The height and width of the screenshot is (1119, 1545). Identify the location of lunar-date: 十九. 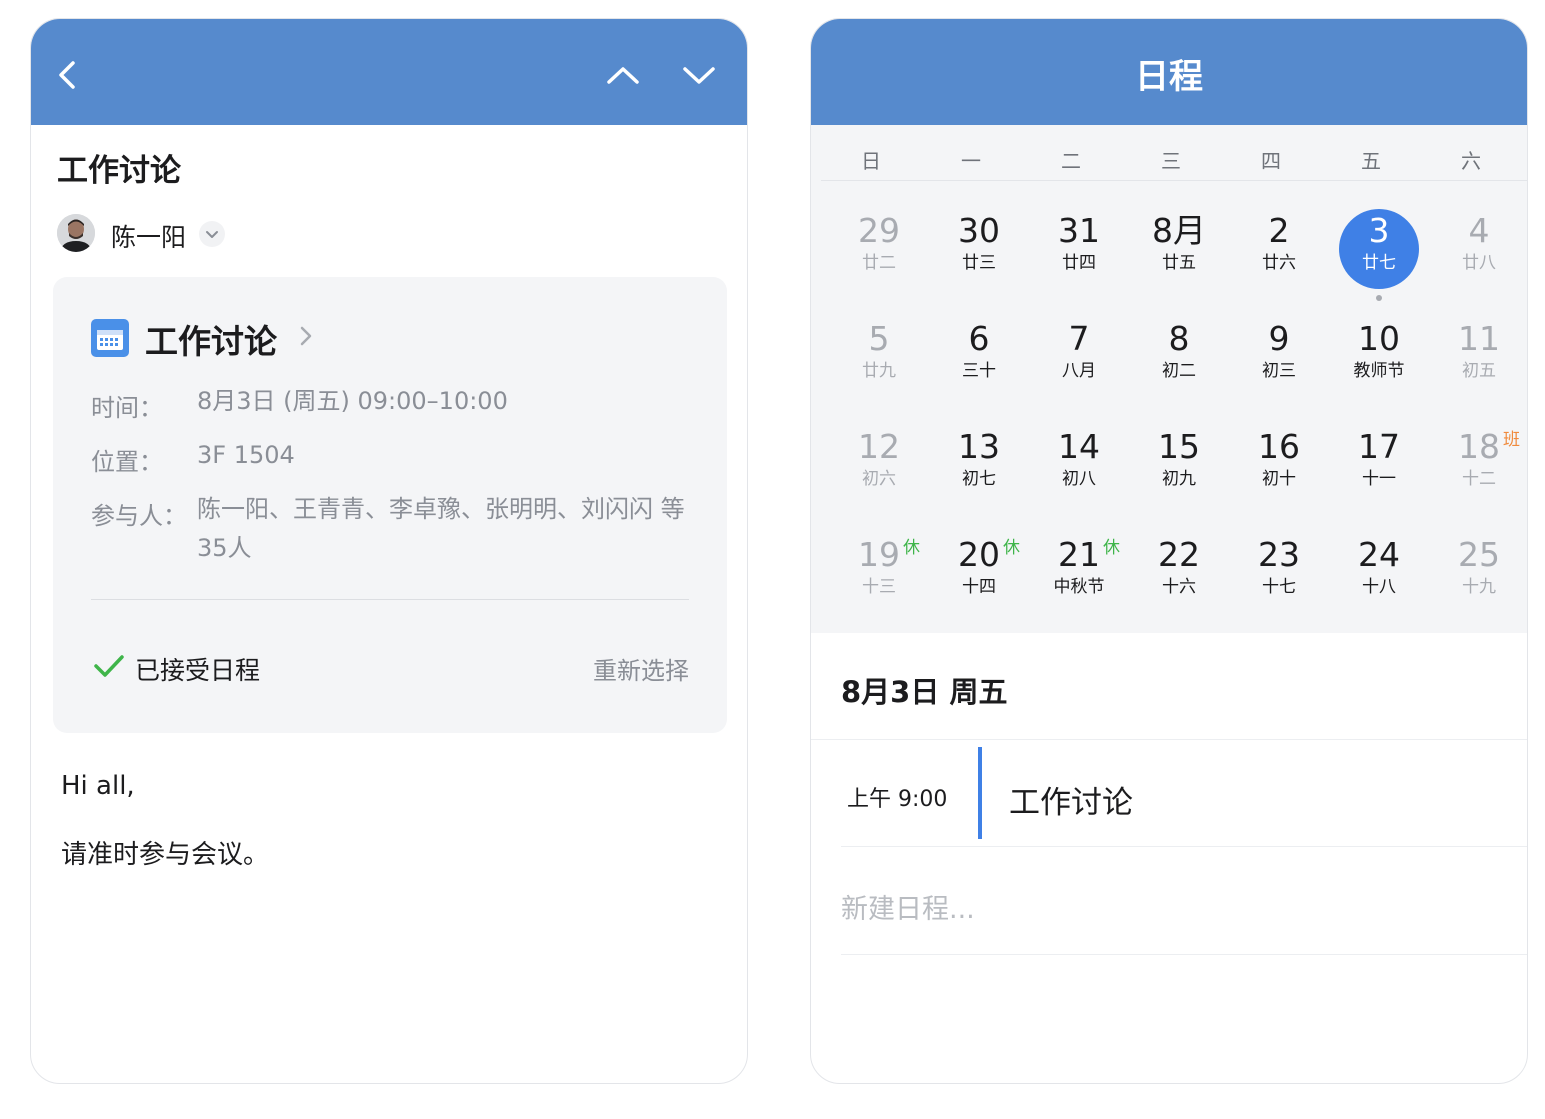
(1479, 587).